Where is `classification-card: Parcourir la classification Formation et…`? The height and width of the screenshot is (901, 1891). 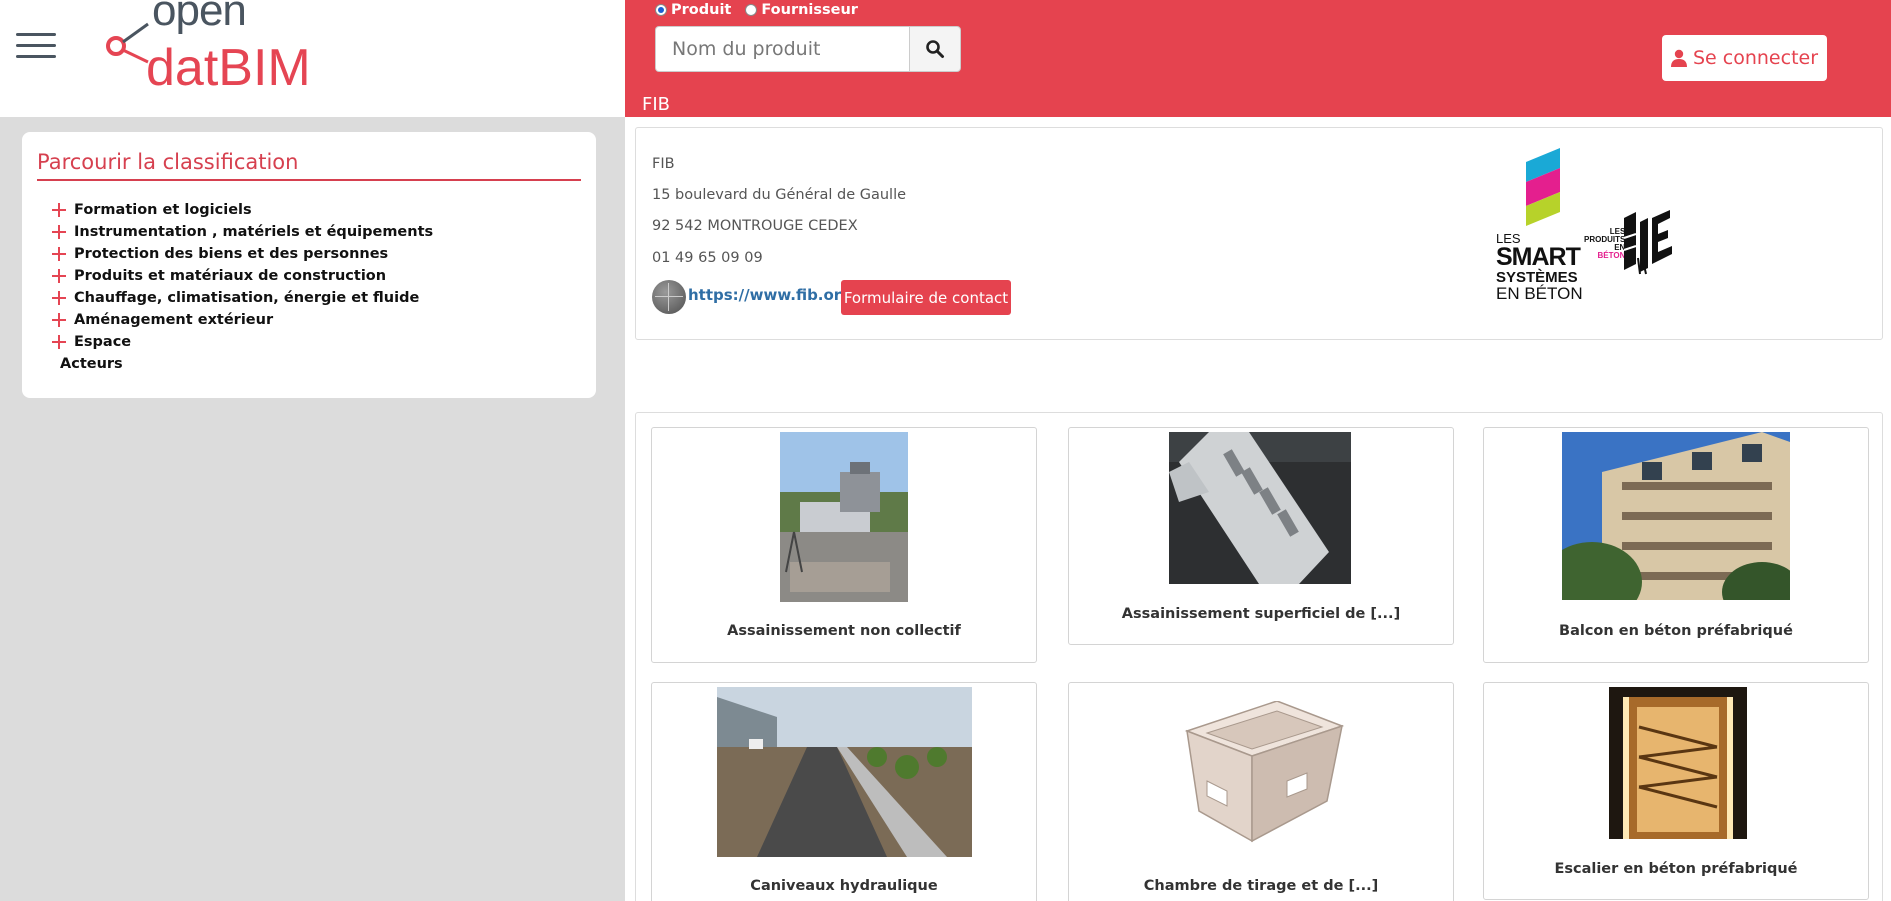 classification-card: Parcourir la classification Formation et… is located at coordinates (309, 265).